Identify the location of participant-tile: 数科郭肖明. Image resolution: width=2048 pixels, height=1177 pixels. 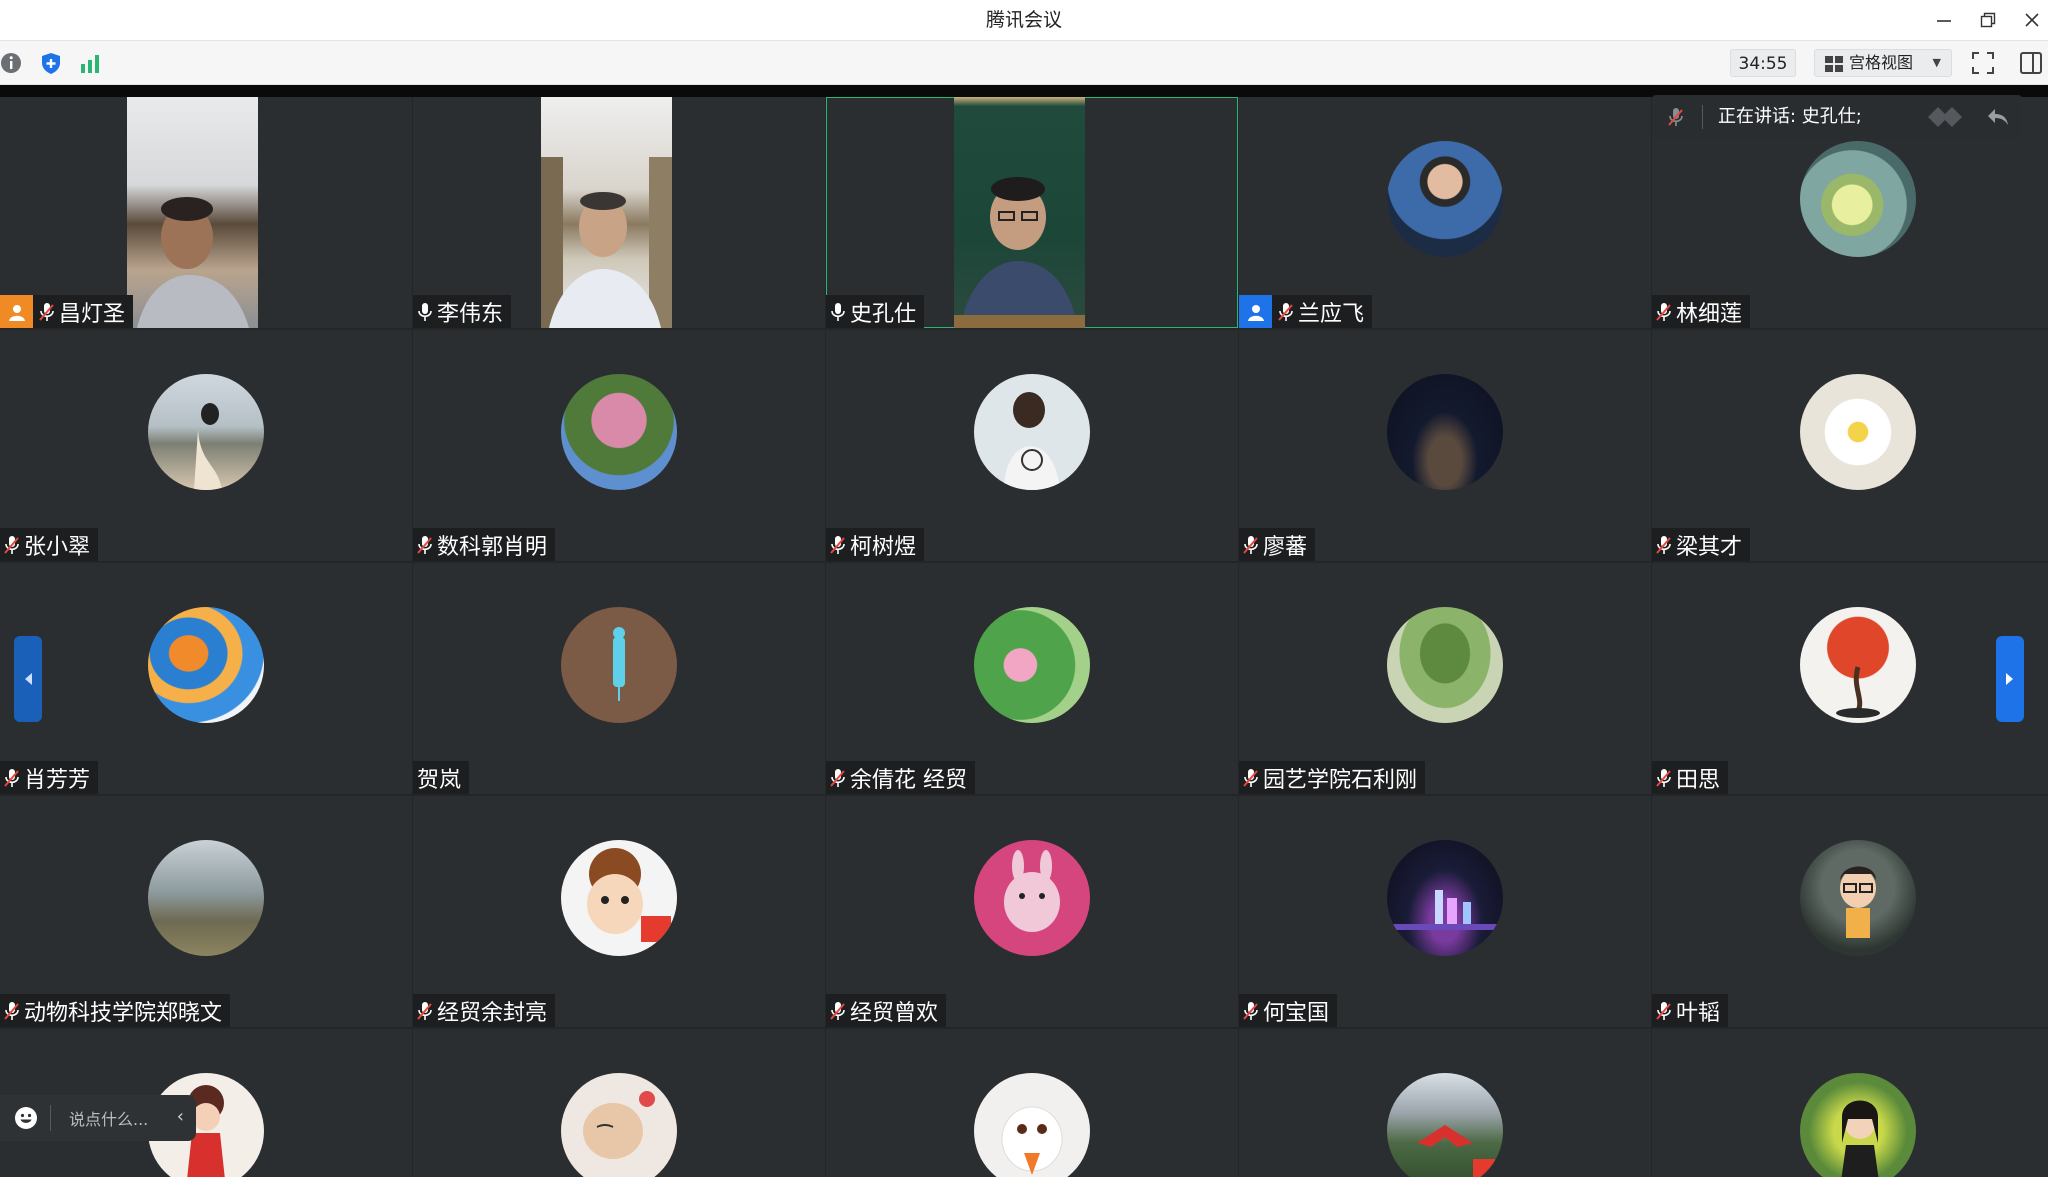
(619, 445).